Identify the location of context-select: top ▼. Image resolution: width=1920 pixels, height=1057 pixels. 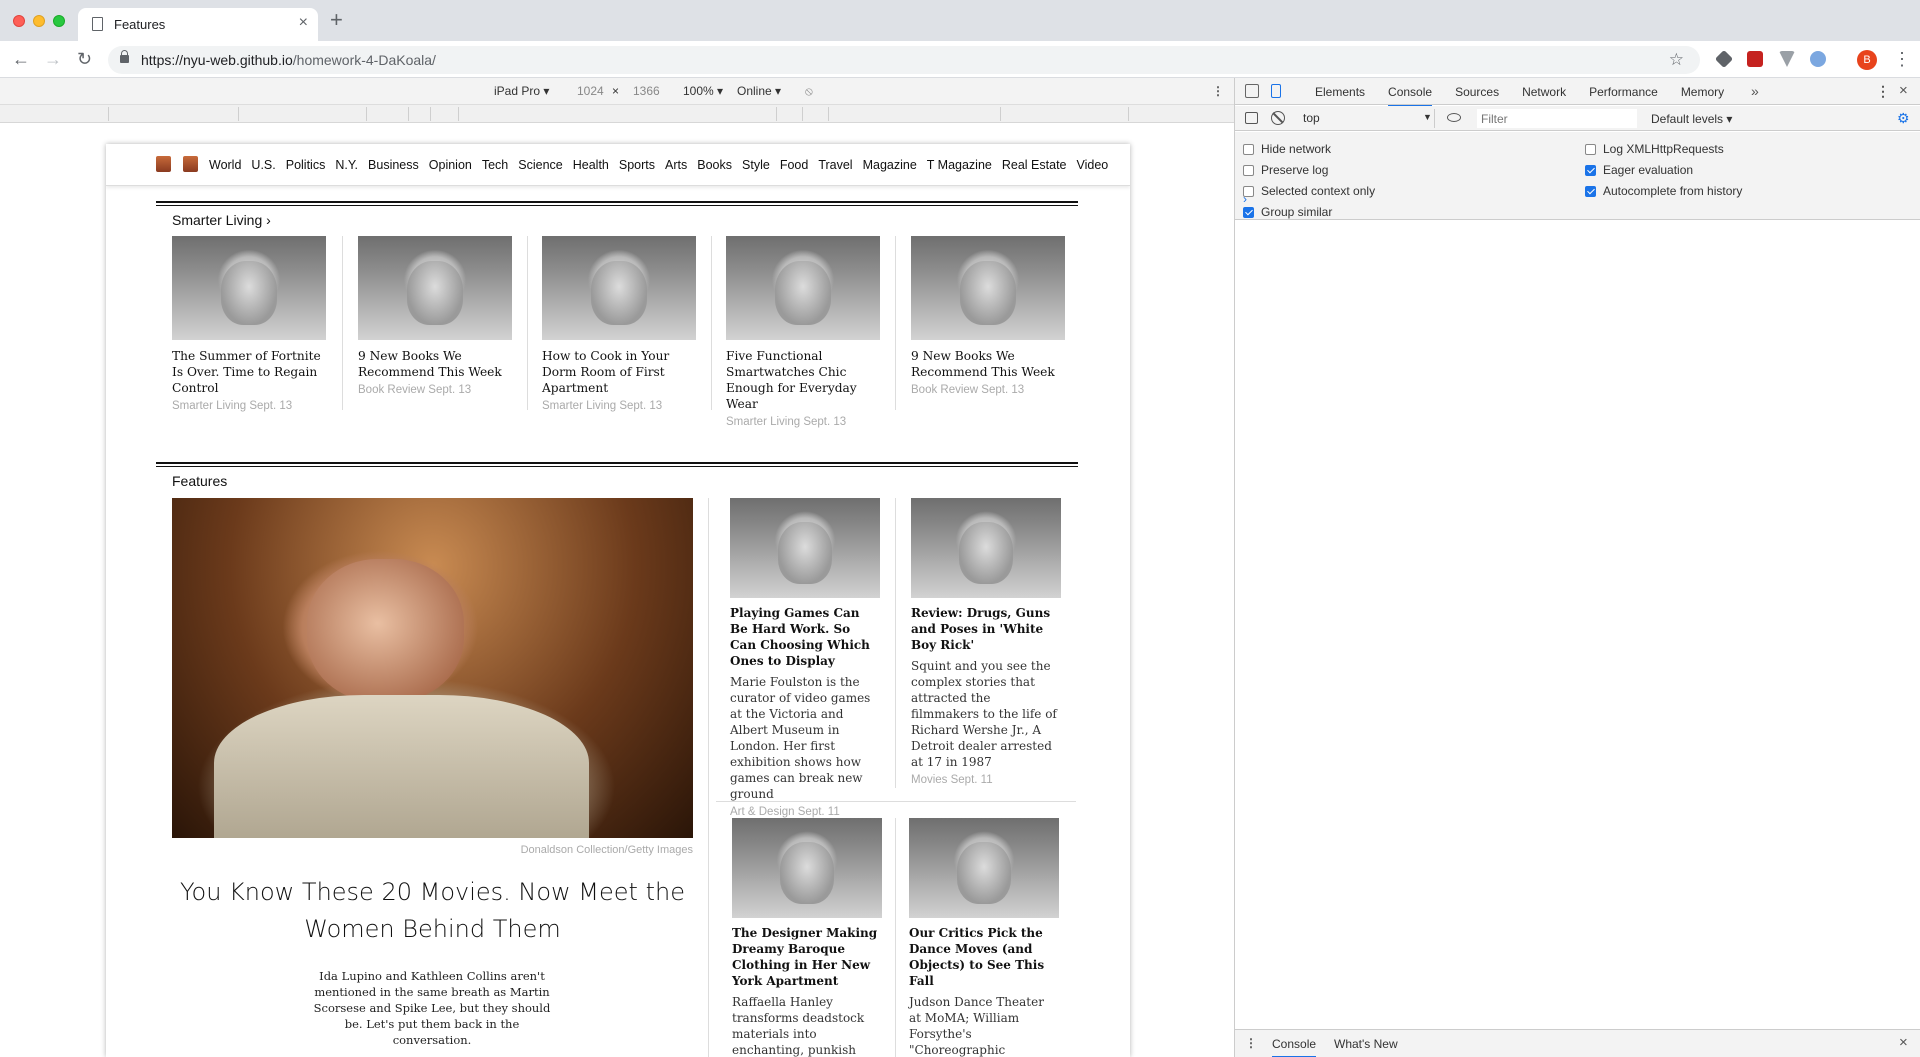
(1367, 118).